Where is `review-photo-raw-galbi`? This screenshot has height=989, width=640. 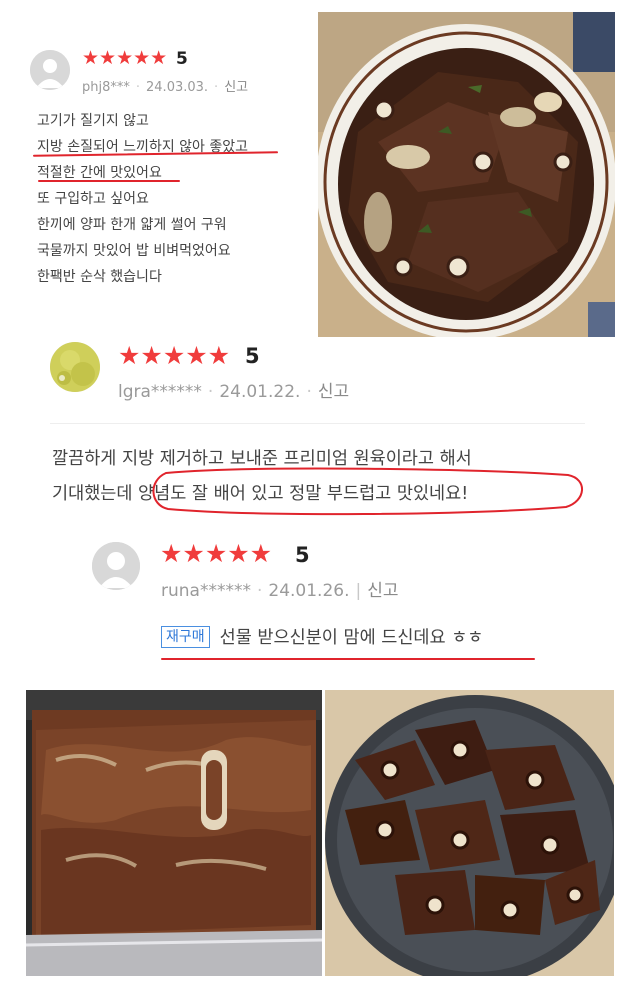
review-photo-raw-galbi is located at coordinates (174, 833).